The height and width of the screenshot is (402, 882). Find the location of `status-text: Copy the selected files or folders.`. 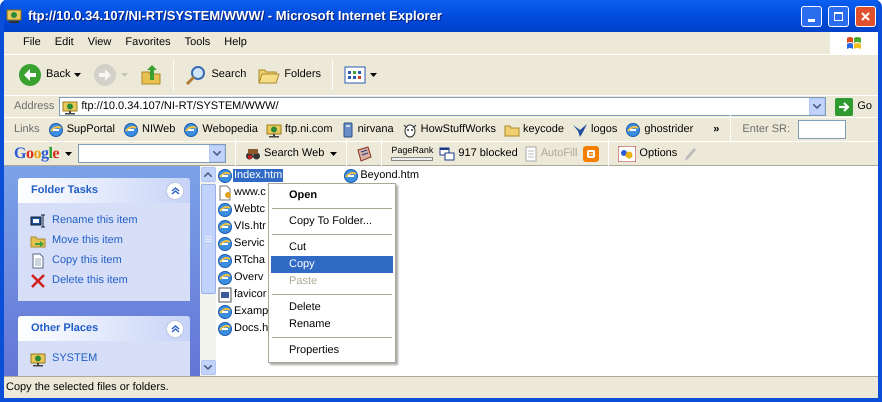

status-text: Copy the selected files or folders. is located at coordinates (87, 387).